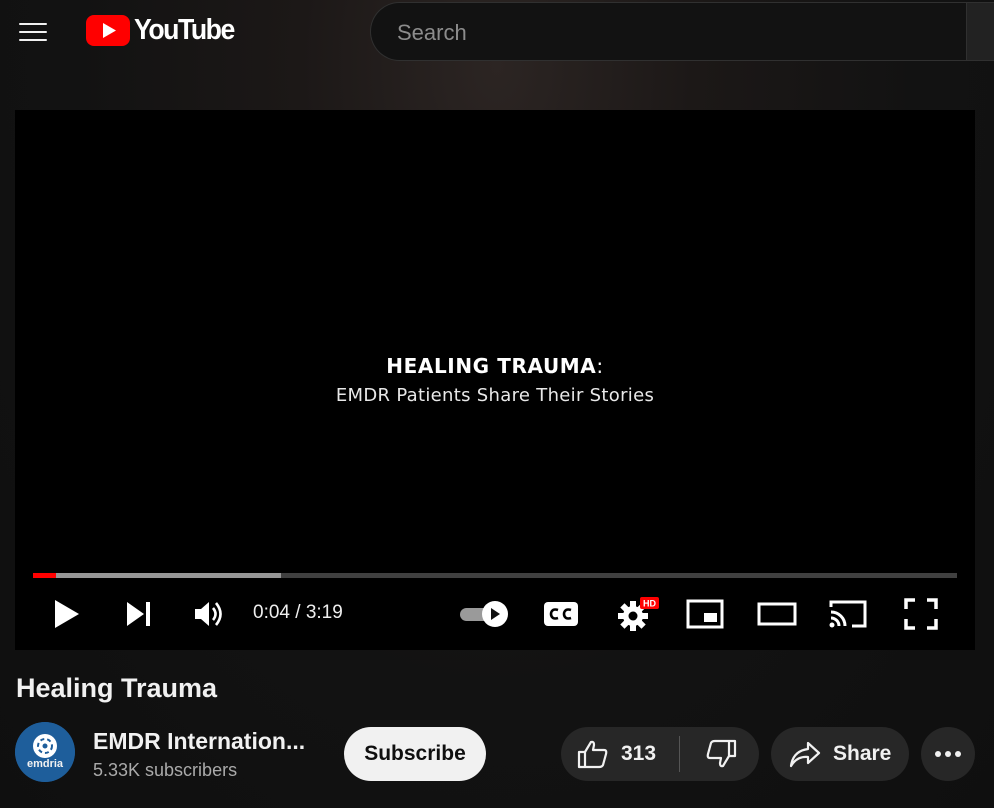  What do you see at coordinates (495, 575) in the screenshot?
I see `progress-bar` at bounding box center [495, 575].